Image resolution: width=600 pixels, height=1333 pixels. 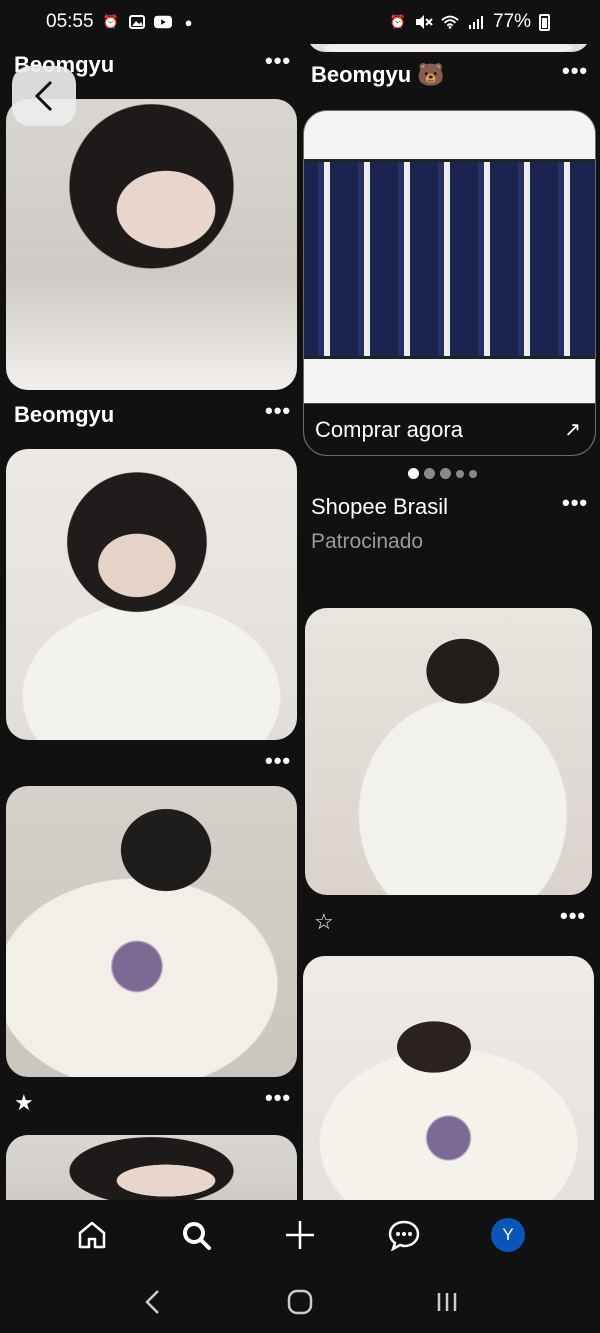 I want to click on recents-icon, so click(x=446, y=1301).